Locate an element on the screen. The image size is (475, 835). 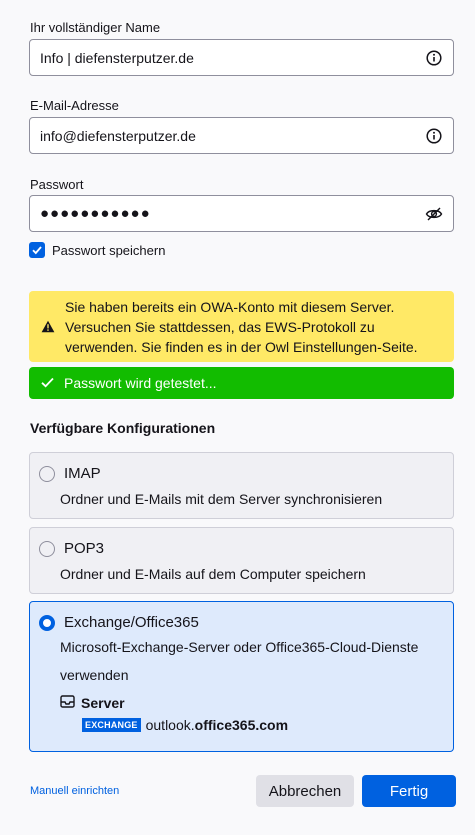
eye-slash-icon is located at coordinates (434, 214).